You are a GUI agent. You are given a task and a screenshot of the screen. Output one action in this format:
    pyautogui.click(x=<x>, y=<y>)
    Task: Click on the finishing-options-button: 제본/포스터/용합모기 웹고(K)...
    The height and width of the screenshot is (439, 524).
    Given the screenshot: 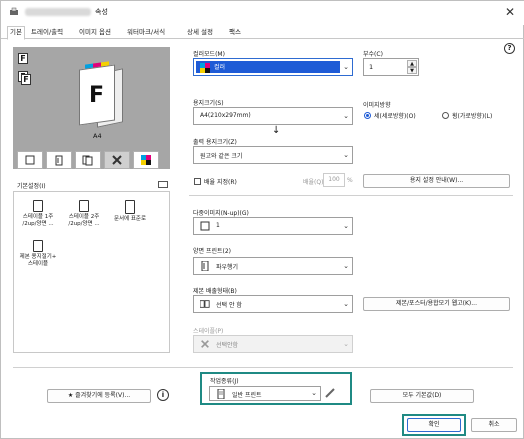 What is the action you would take?
    pyautogui.click(x=436, y=304)
    